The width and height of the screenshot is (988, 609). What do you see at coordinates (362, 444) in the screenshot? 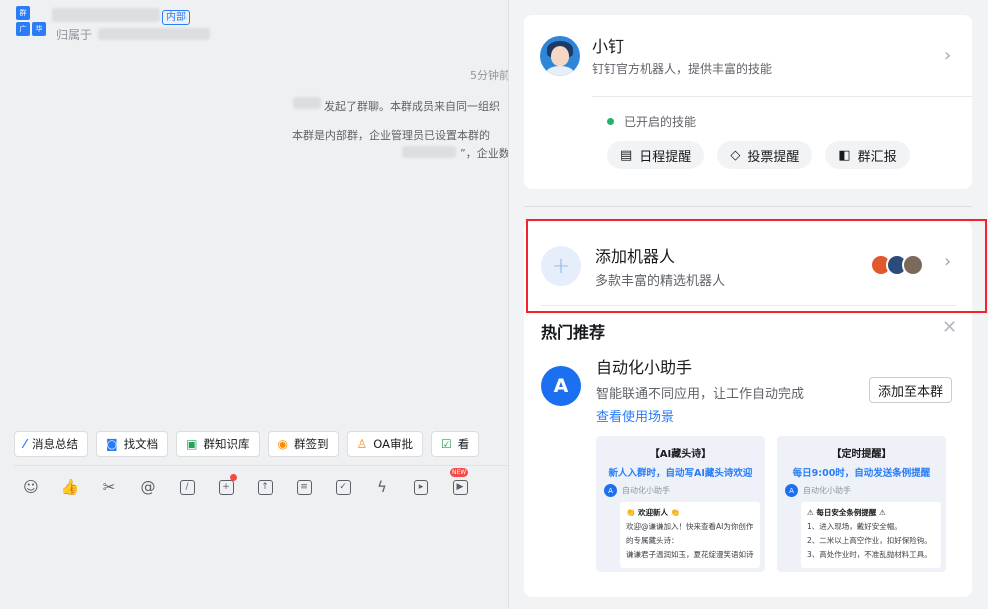
I see `approval-icon: ♙` at bounding box center [362, 444].